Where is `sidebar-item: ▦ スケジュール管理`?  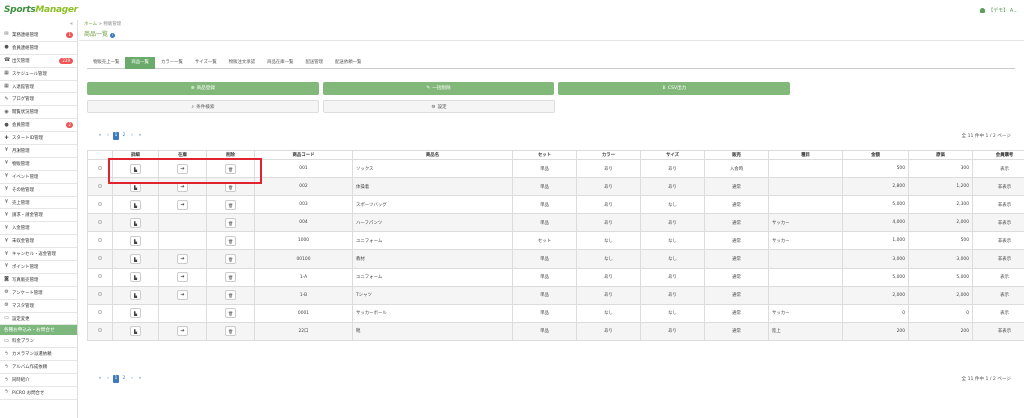
sidebar-item: ▦ スケジュール管理 is located at coordinates (38, 74).